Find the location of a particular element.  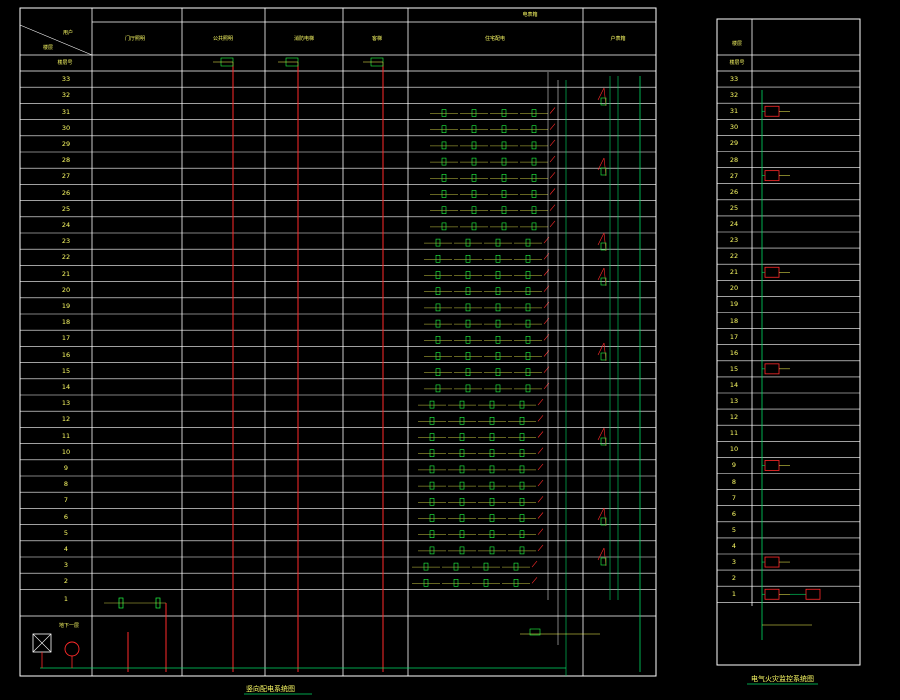

side-floor-label: 23 is located at coordinates (734, 240).